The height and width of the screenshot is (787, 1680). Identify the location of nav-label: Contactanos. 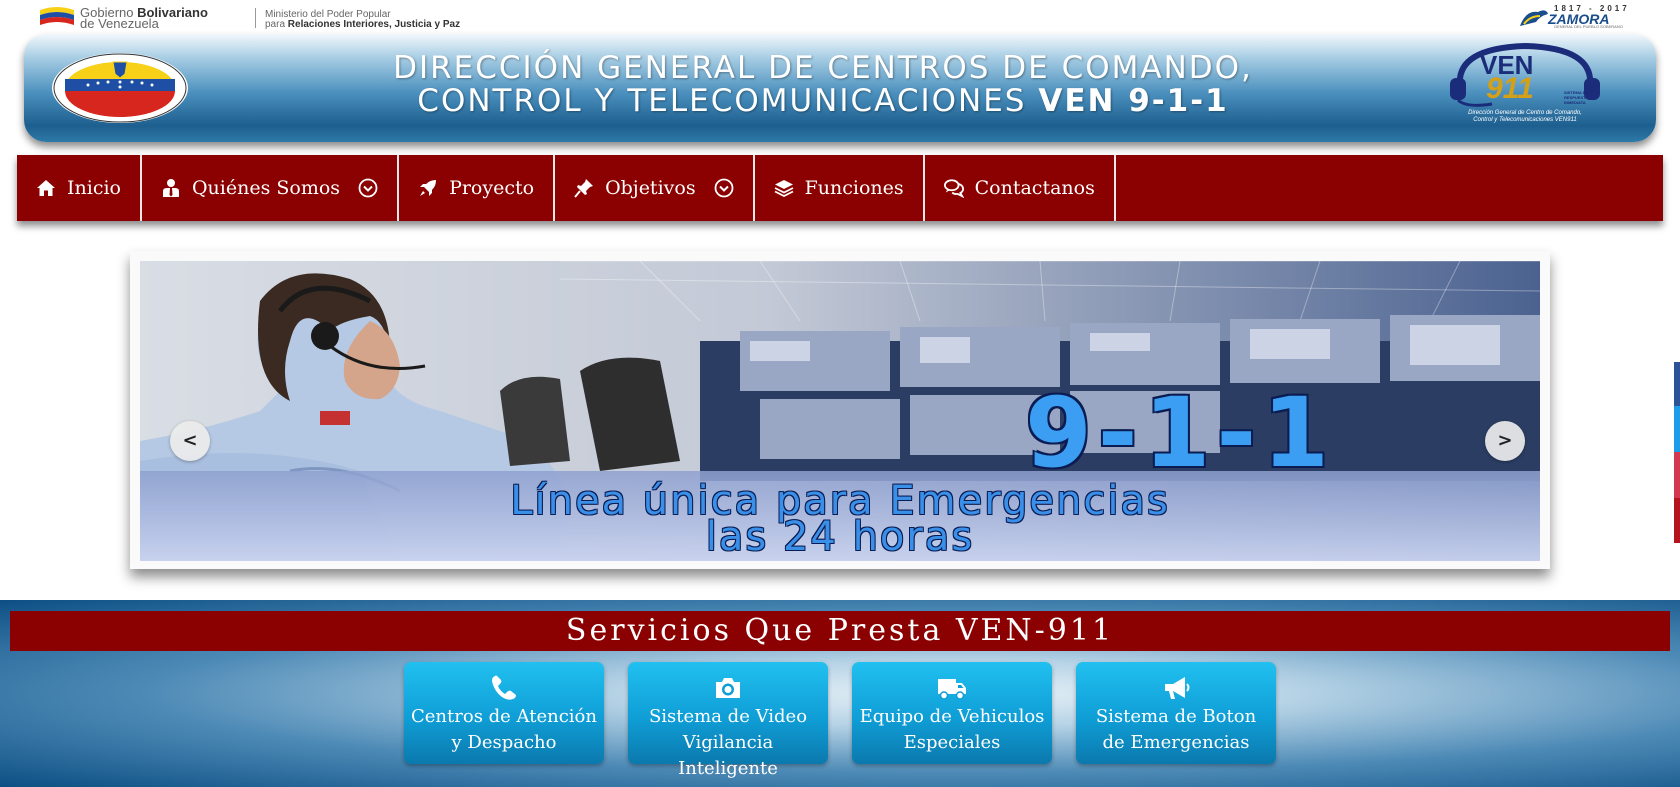
(1034, 188).